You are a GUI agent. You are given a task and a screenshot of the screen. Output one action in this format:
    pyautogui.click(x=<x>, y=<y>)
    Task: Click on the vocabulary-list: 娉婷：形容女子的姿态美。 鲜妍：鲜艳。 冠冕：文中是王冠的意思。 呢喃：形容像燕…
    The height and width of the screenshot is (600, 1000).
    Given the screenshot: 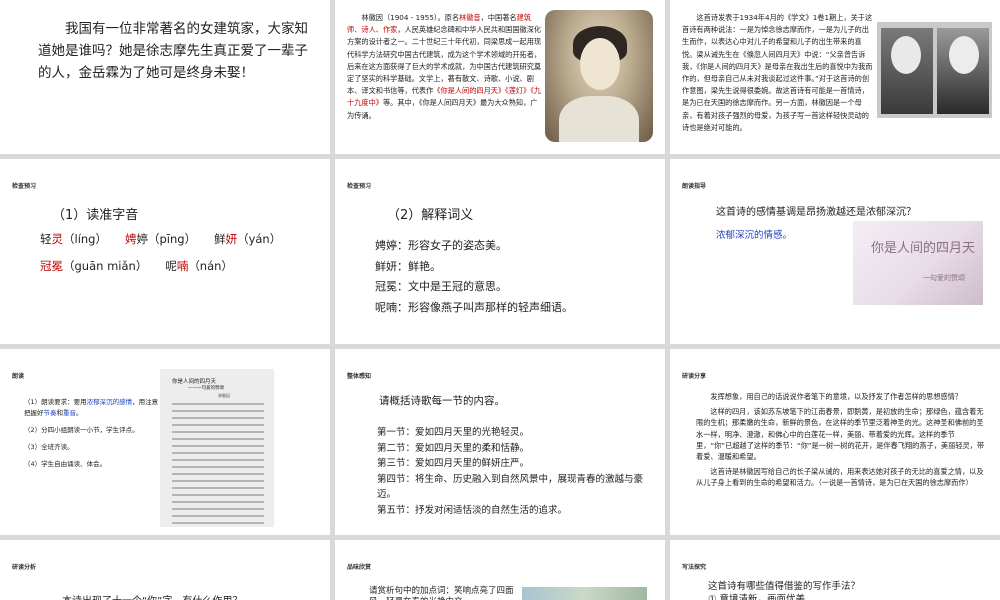 What is the action you would take?
    pyautogui.click(x=474, y=277)
    